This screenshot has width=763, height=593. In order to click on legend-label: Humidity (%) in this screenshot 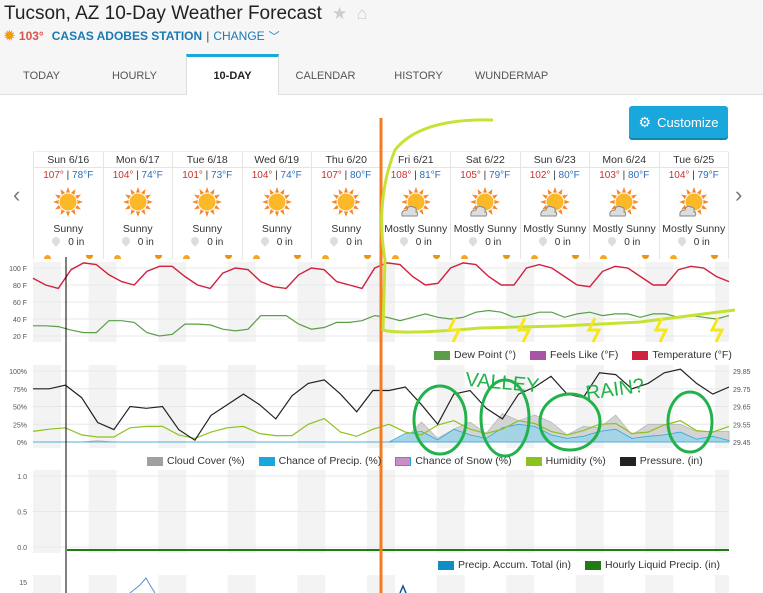, I will do `click(575, 461)`.